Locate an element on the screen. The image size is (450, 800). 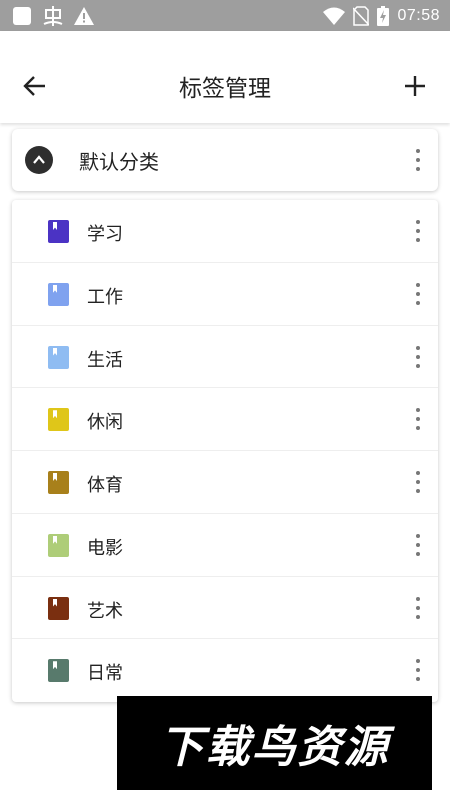
wifi-icon is located at coordinates (334, 16).